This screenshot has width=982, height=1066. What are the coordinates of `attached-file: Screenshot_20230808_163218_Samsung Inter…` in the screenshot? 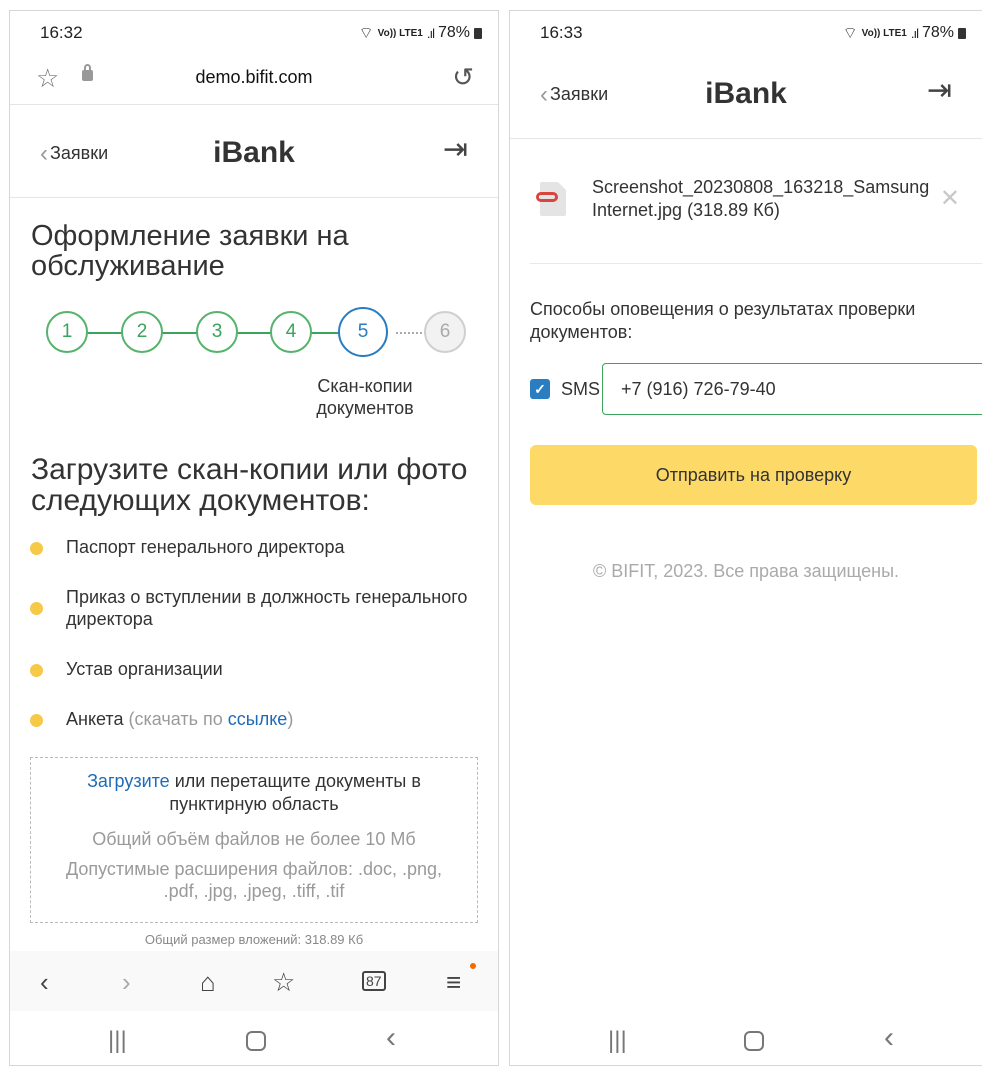 It's located at (753, 206).